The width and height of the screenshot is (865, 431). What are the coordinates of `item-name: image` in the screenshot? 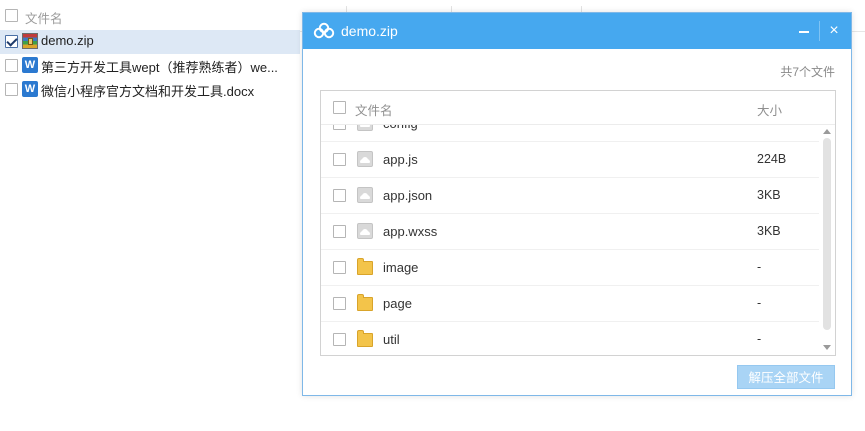 It's located at (401, 267).